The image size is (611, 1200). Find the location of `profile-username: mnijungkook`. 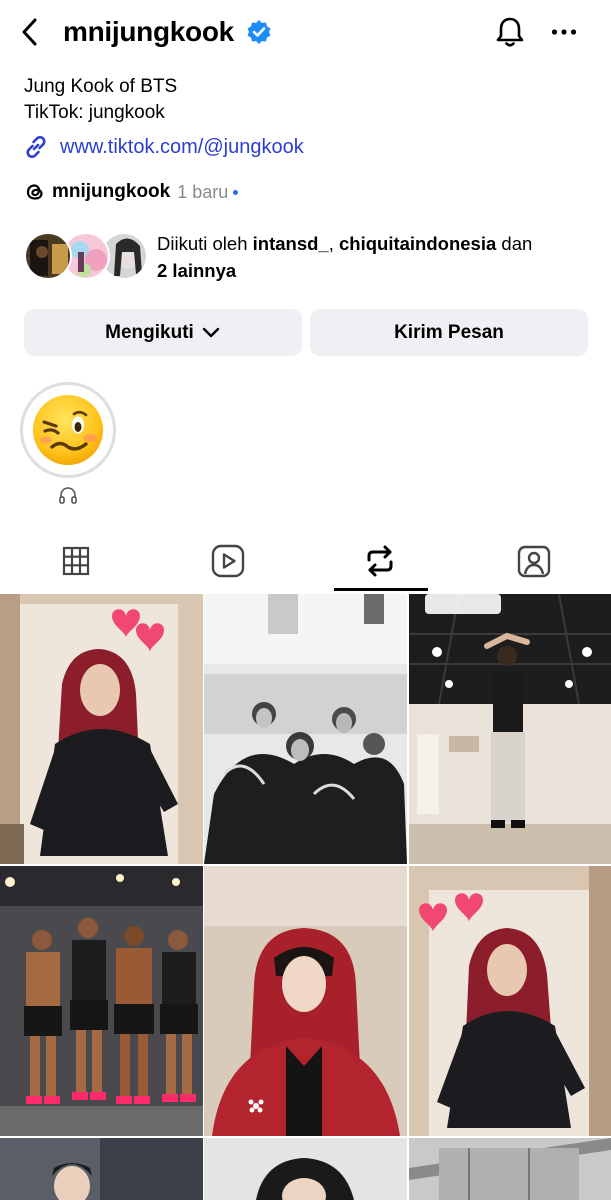

profile-username: mnijungkook is located at coordinates (148, 31).